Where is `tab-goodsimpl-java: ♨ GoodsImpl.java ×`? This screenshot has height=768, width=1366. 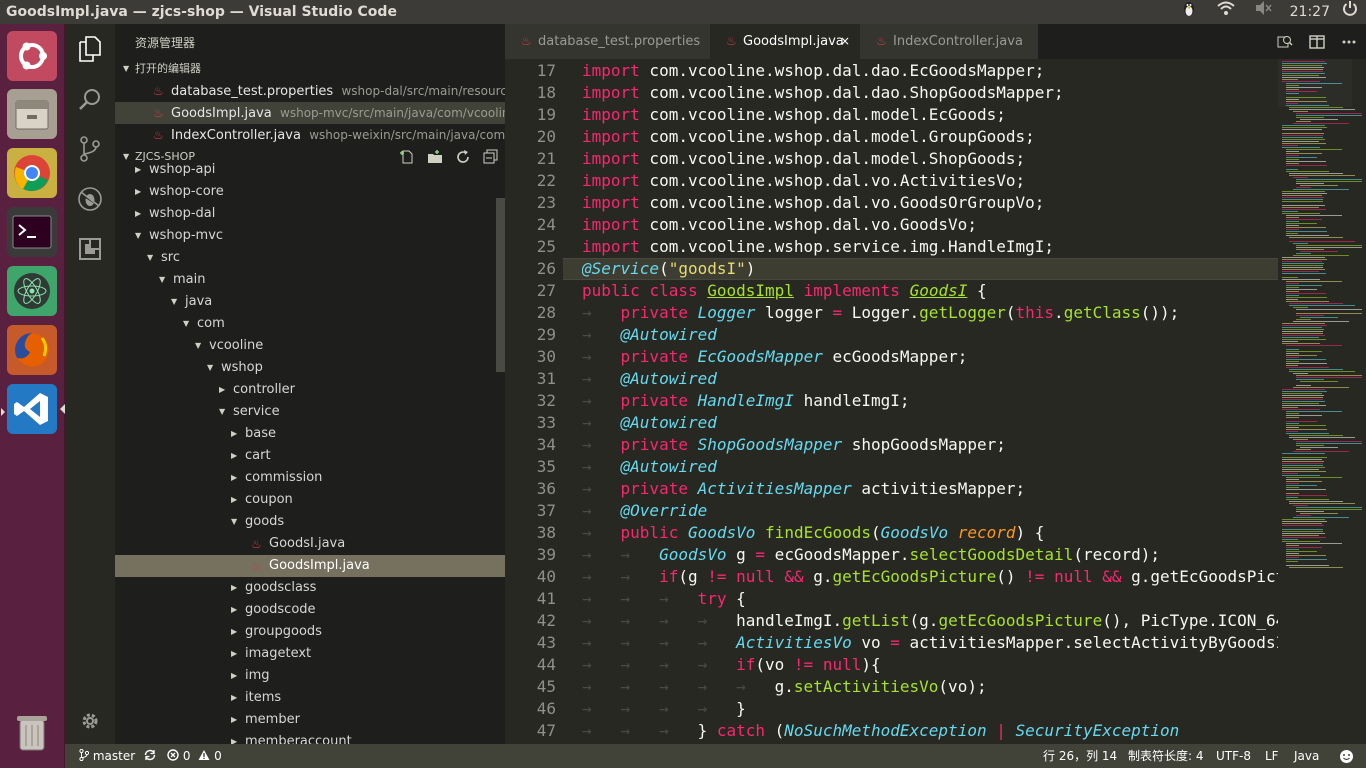
tab-goodsimpl-java: ♨ GoodsImpl.java × is located at coordinates (785, 41).